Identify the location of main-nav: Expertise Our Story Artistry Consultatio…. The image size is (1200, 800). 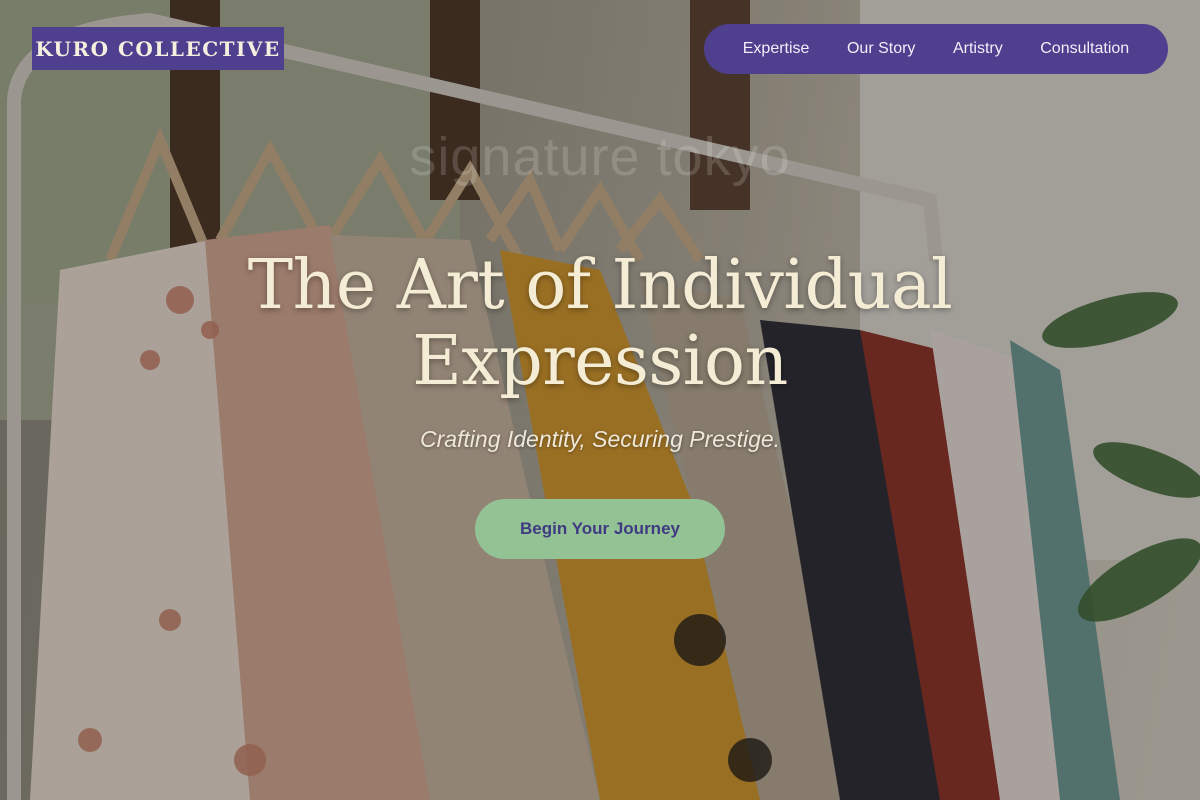
(936, 49).